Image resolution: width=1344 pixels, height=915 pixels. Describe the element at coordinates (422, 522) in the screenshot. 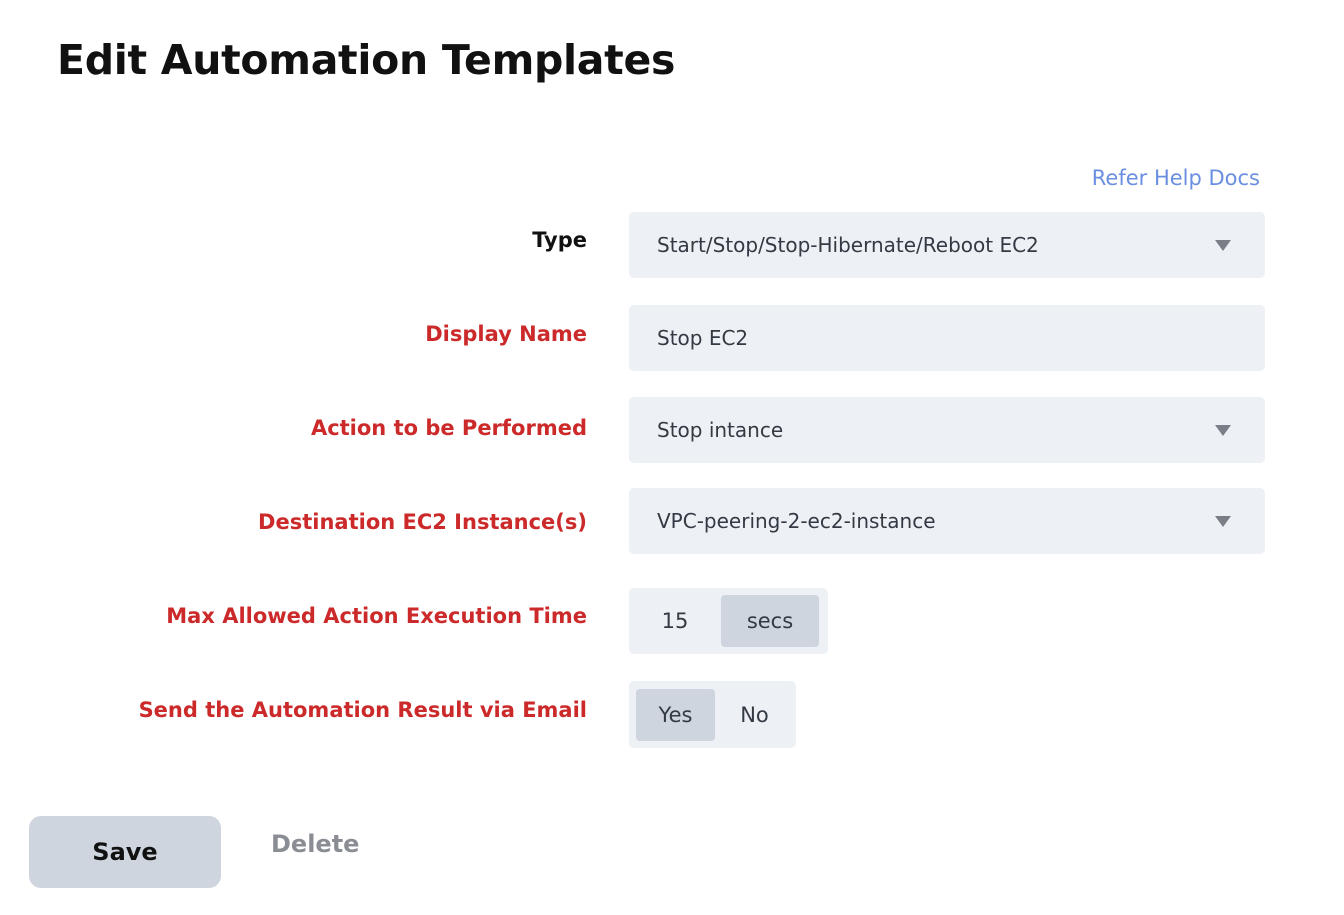

I see `destination-label: Destination EC2 Instance(s)` at that location.